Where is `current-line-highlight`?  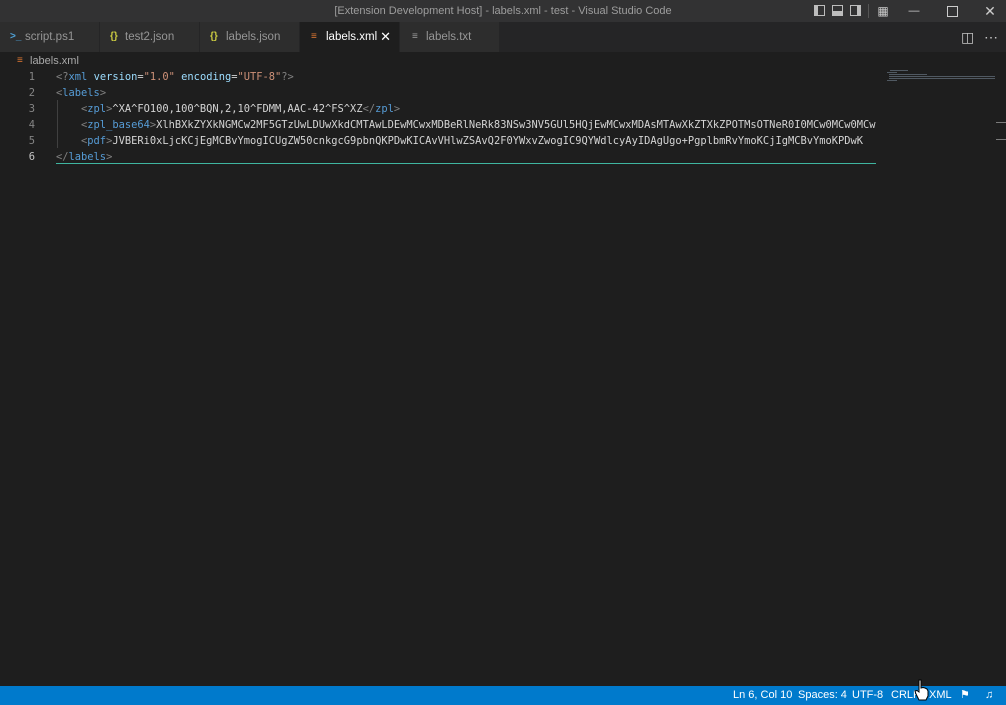
current-line-highlight is located at coordinates (466, 163).